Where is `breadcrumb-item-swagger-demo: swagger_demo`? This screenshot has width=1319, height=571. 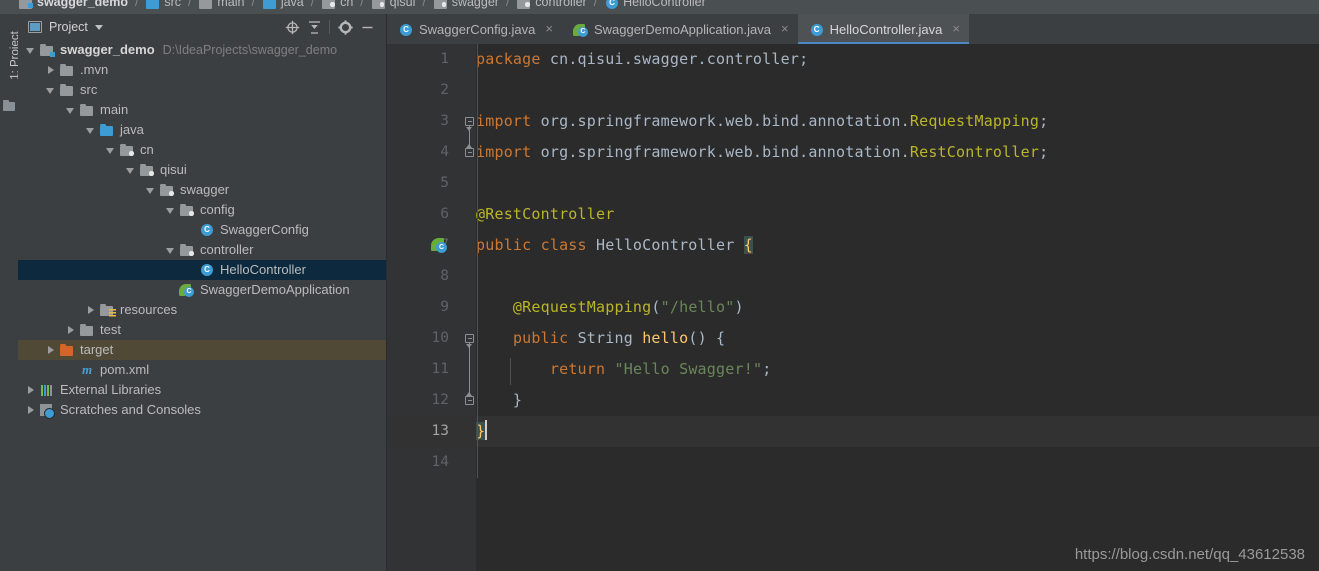
breadcrumb-item-swagger-demo: swagger_demo is located at coordinates (73, 4).